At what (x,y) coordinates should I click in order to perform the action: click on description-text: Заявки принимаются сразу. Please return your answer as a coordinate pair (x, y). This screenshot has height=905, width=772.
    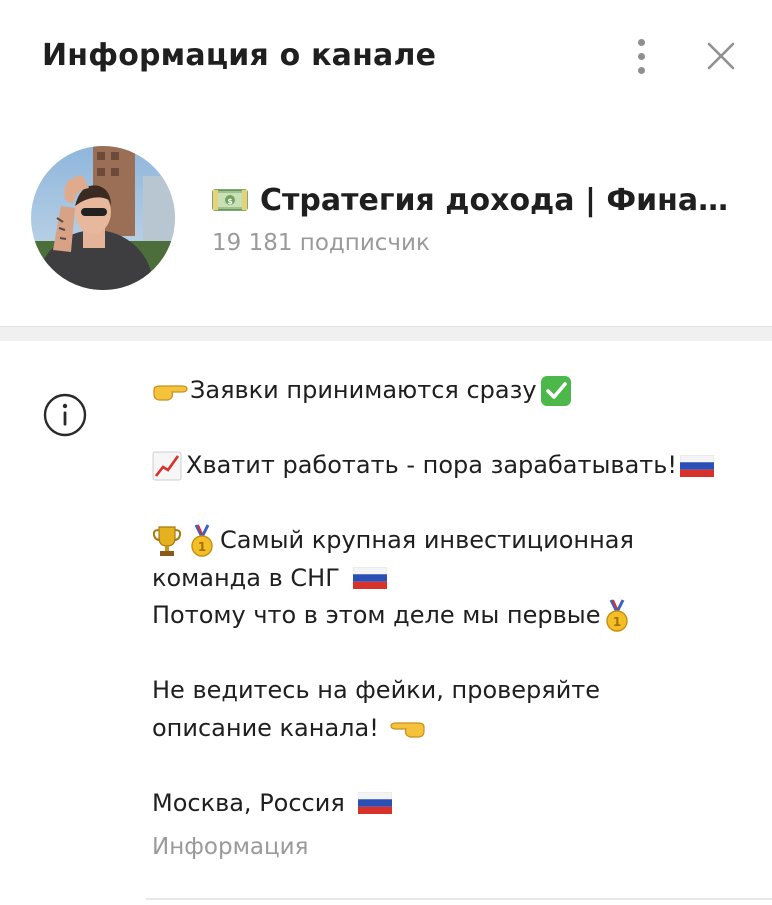
    Looking at the image, I should click on (363, 390).